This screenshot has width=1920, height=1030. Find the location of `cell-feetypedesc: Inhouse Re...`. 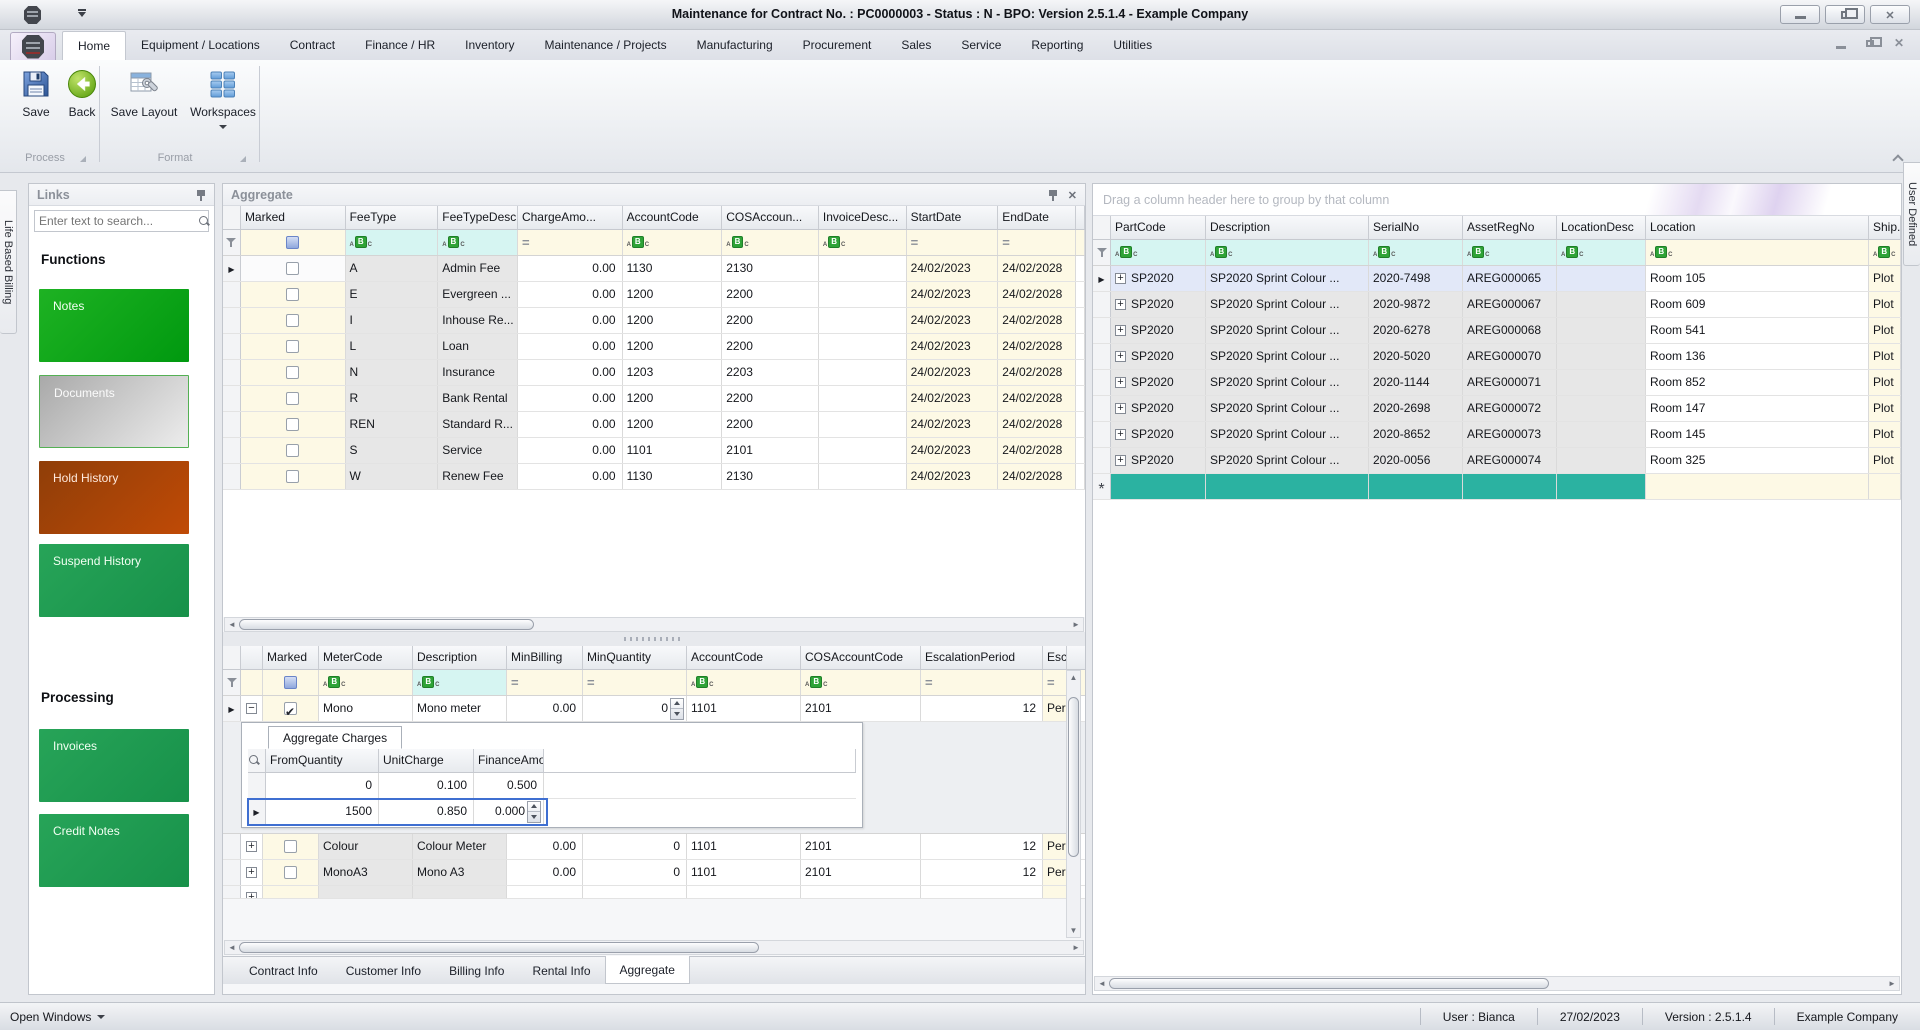

cell-feetypedesc: Inhouse Re... is located at coordinates (478, 320).